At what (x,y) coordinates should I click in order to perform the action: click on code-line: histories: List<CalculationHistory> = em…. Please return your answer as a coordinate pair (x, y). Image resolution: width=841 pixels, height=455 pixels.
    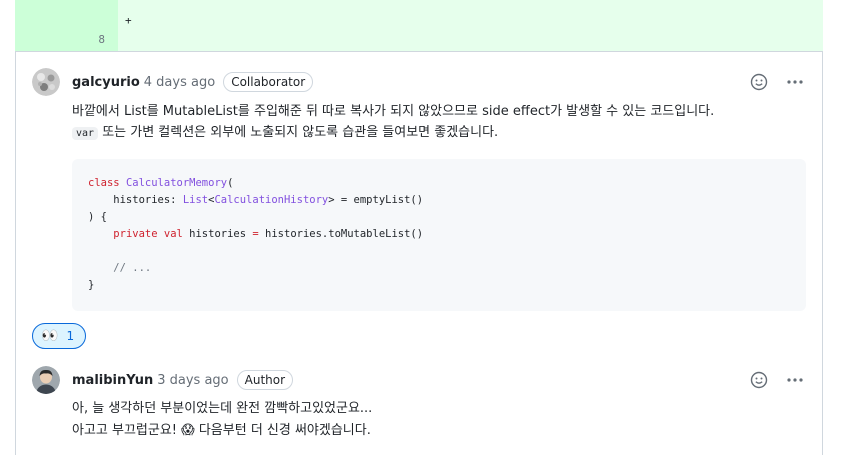
    Looking at the image, I should click on (439, 200).